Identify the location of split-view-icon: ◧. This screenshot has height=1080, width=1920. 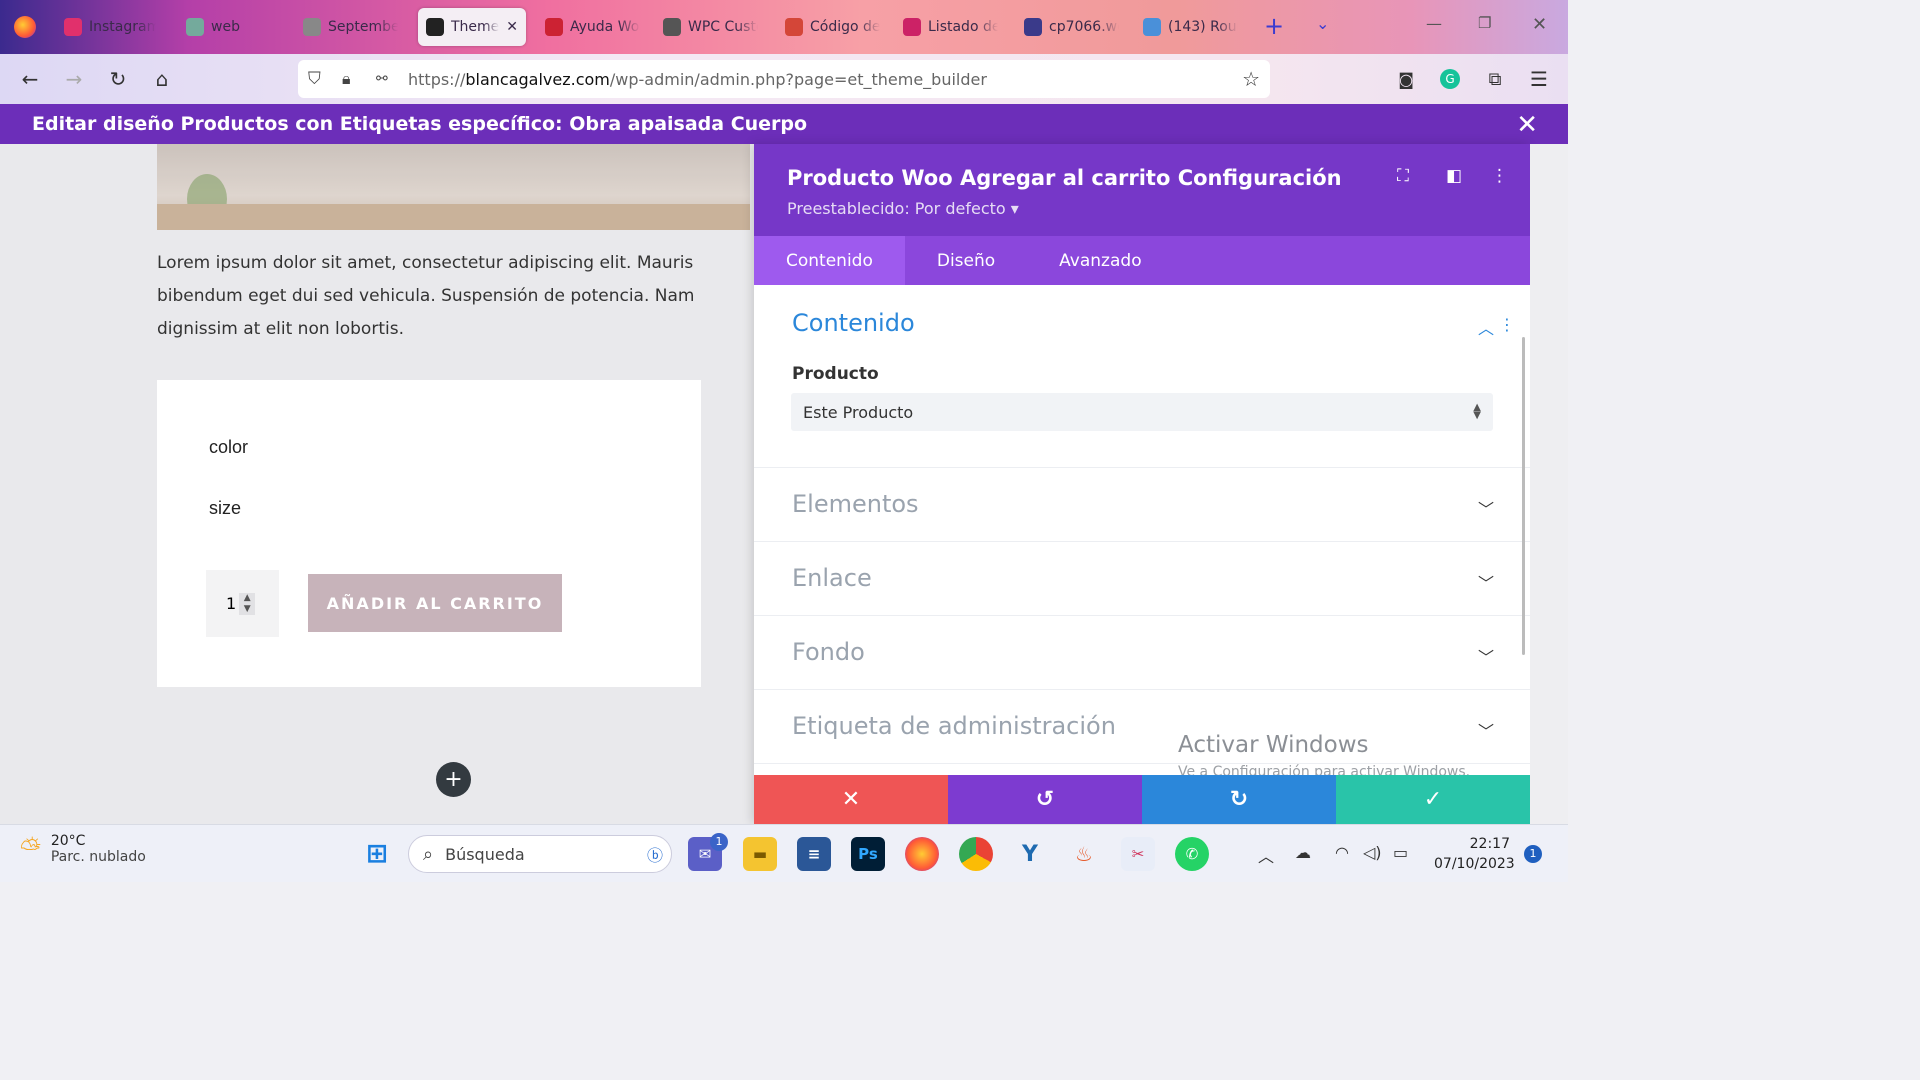
(1454, 176).